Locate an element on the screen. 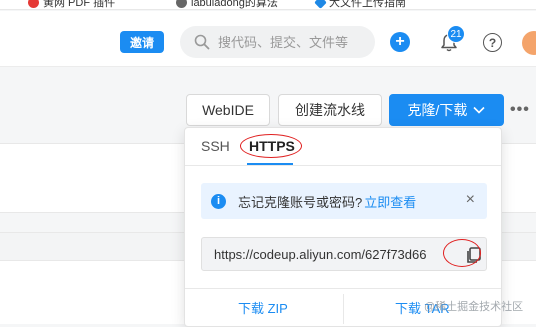 The width and height of the screenshot is (536, 327). bookmark-item: labuladong的算法 is located at coordinates (227, 4).